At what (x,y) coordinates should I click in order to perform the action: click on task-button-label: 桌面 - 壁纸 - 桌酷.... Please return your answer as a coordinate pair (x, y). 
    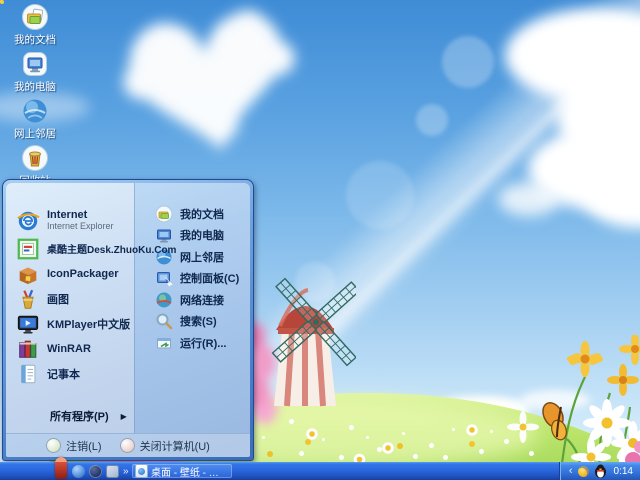
    Looking at the image, I should click on (189, 473).